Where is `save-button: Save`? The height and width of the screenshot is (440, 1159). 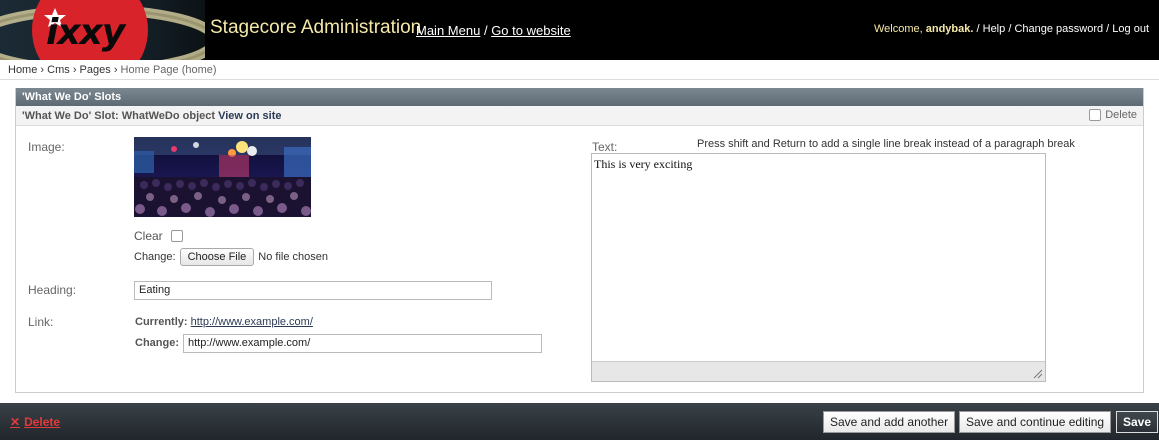
save-button: Save is located at coordinates (1137, 422).